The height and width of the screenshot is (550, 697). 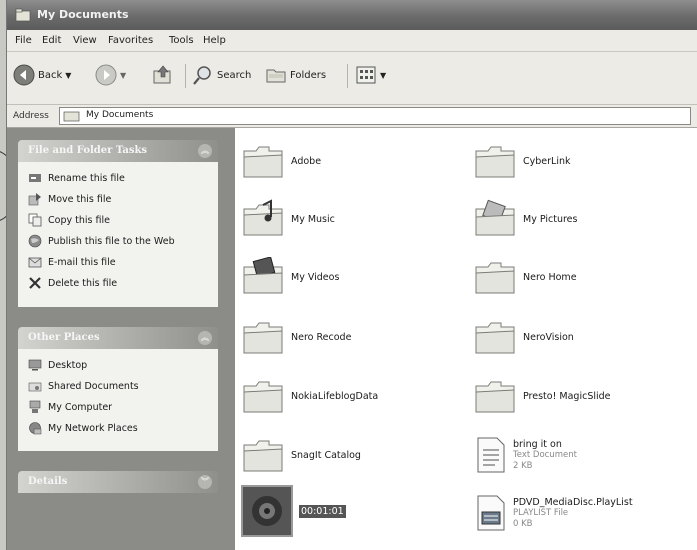 What do you see at coordinates (50, 75) in the screenshot?
I see `back-label: Back` at bounding box center [50, 75].